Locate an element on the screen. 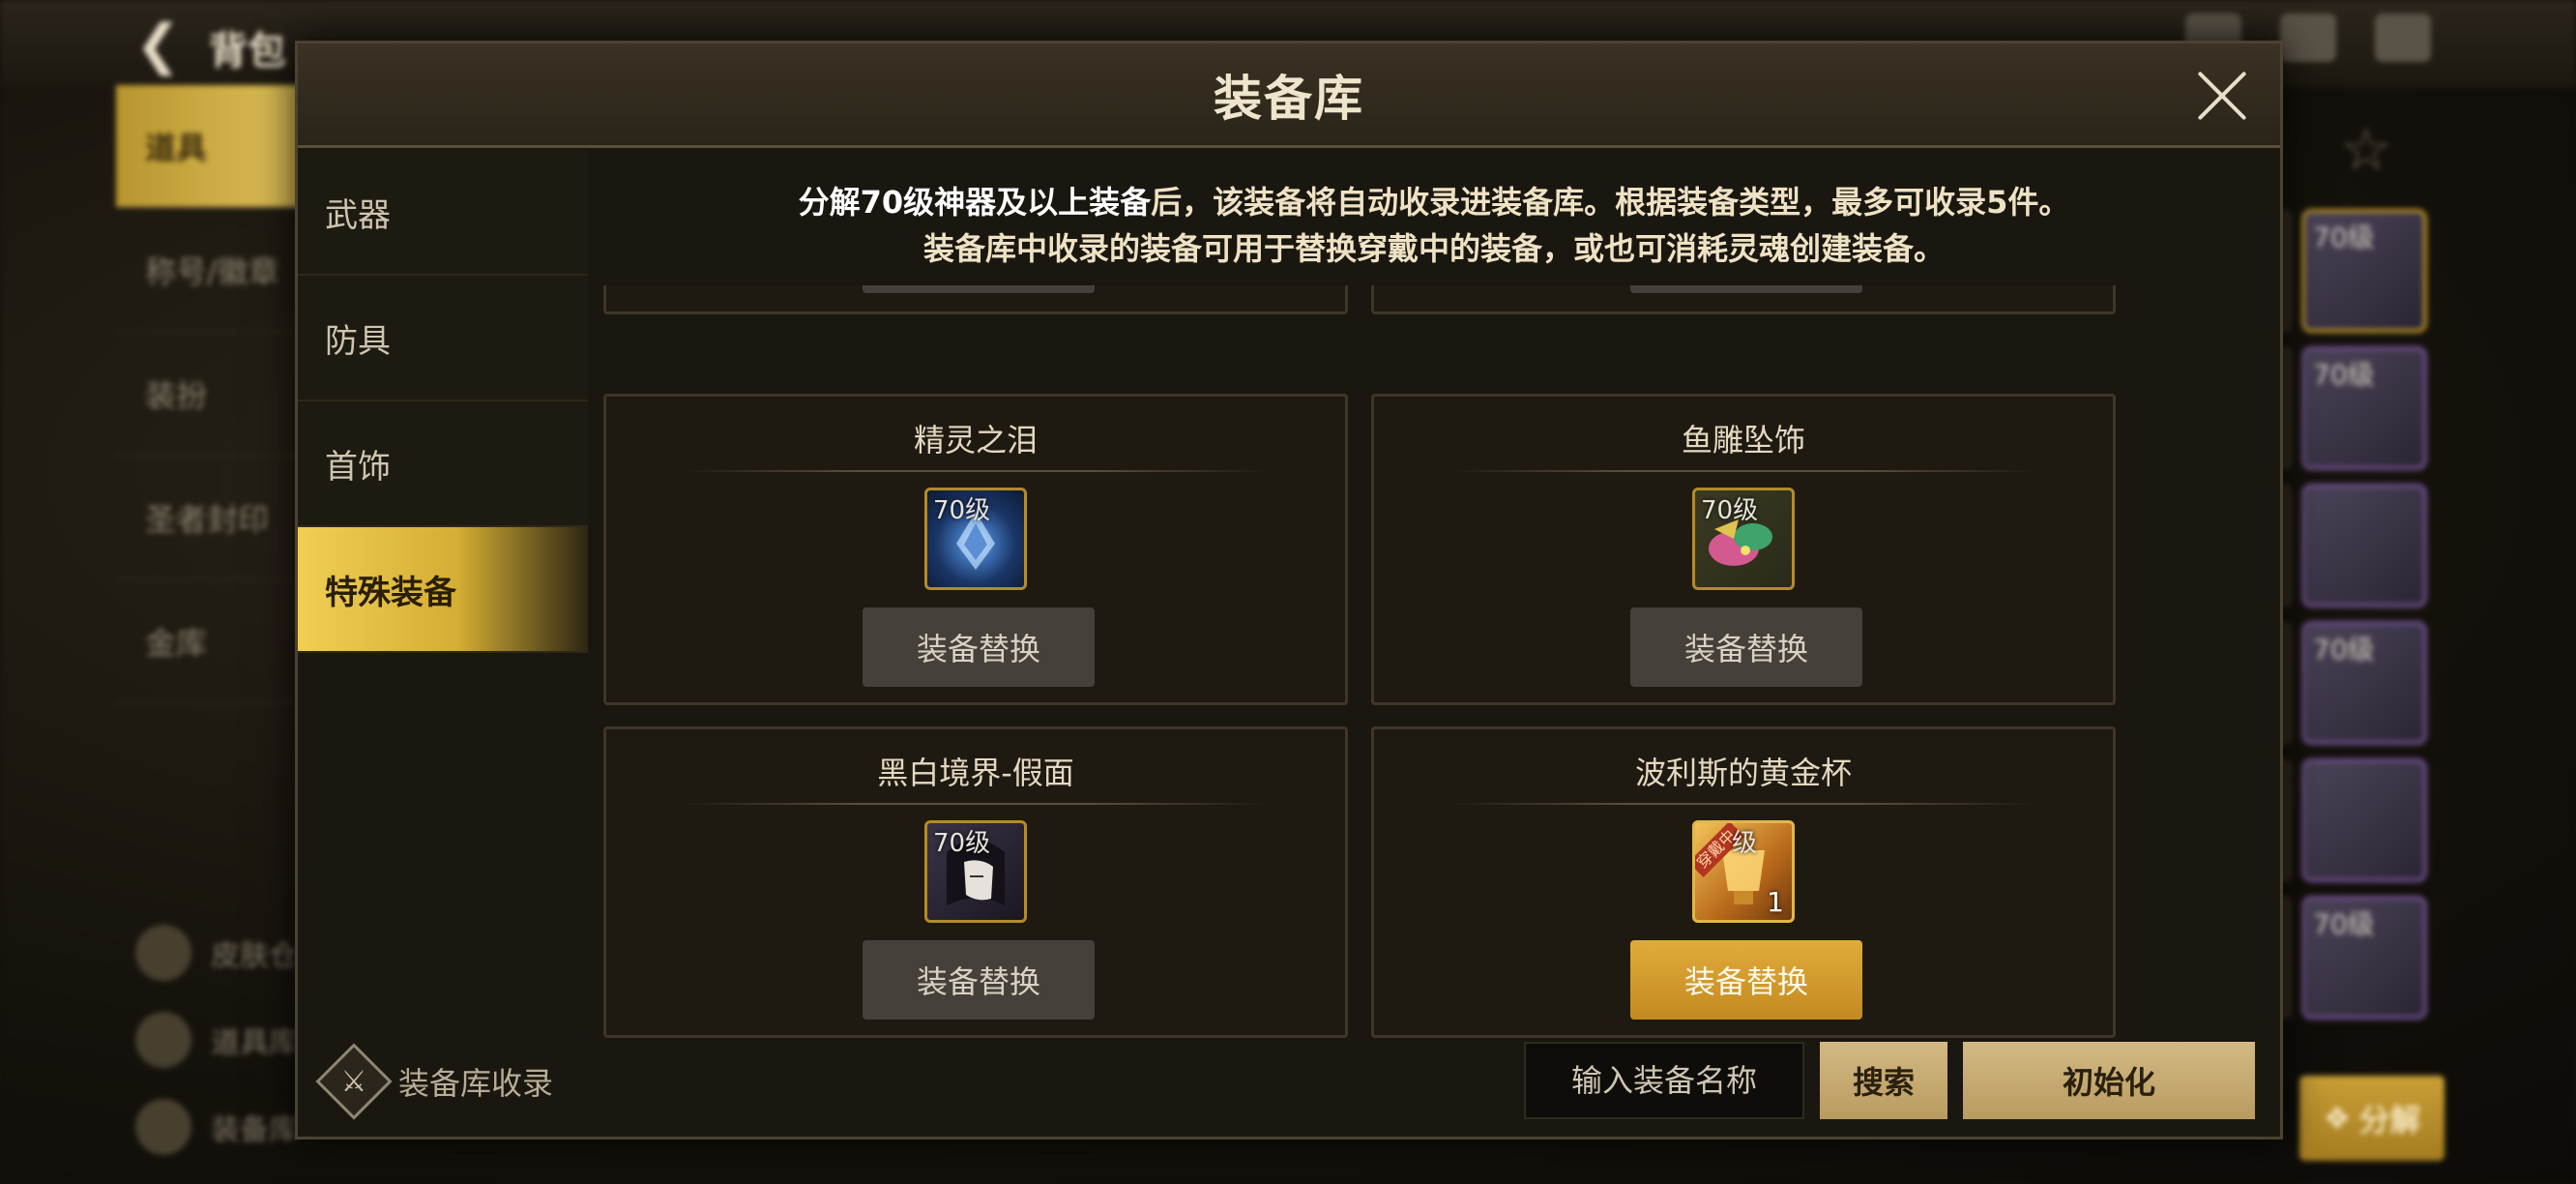 The width and height of the screenshot is (2576, 1184). background-title: 背包 is located at coordinates (247, 51).